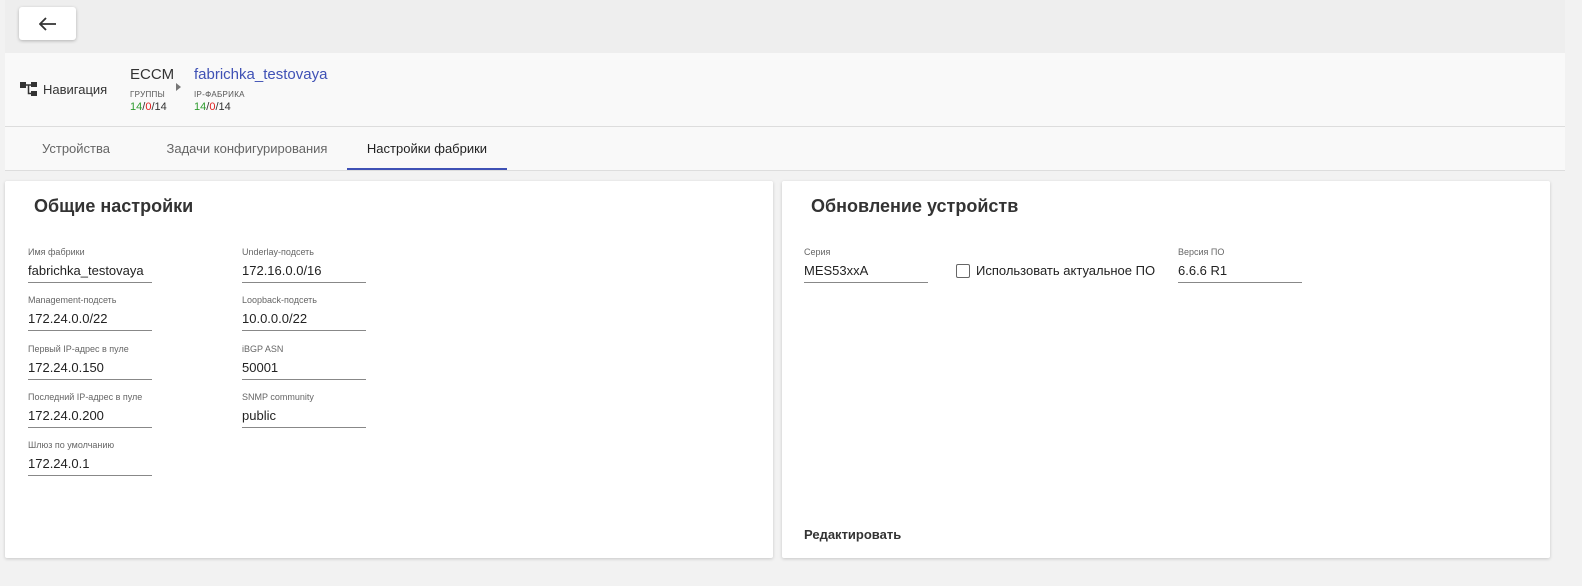  What do you see at coordinates (148, 107) in the screenshot?
I see `breadcrumb-group-counts: 14/0/14` at bounding box center [148, 107].